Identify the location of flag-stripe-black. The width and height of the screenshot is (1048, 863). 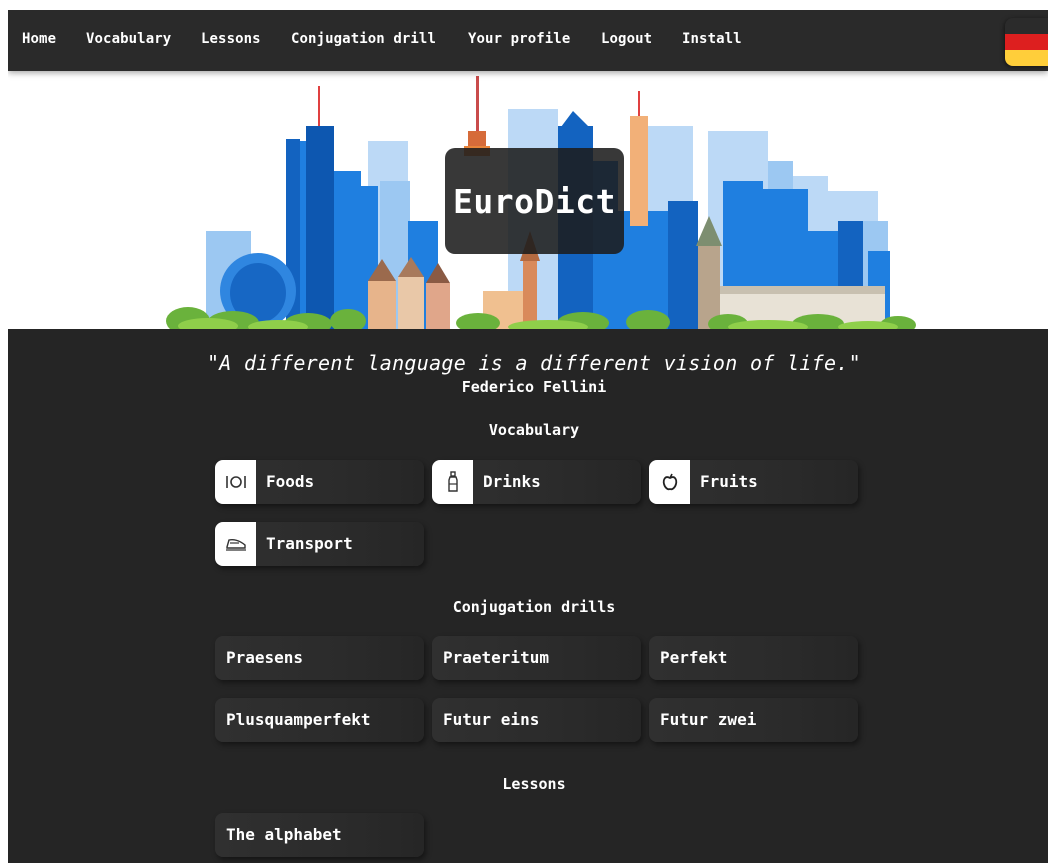
(1026, 26).